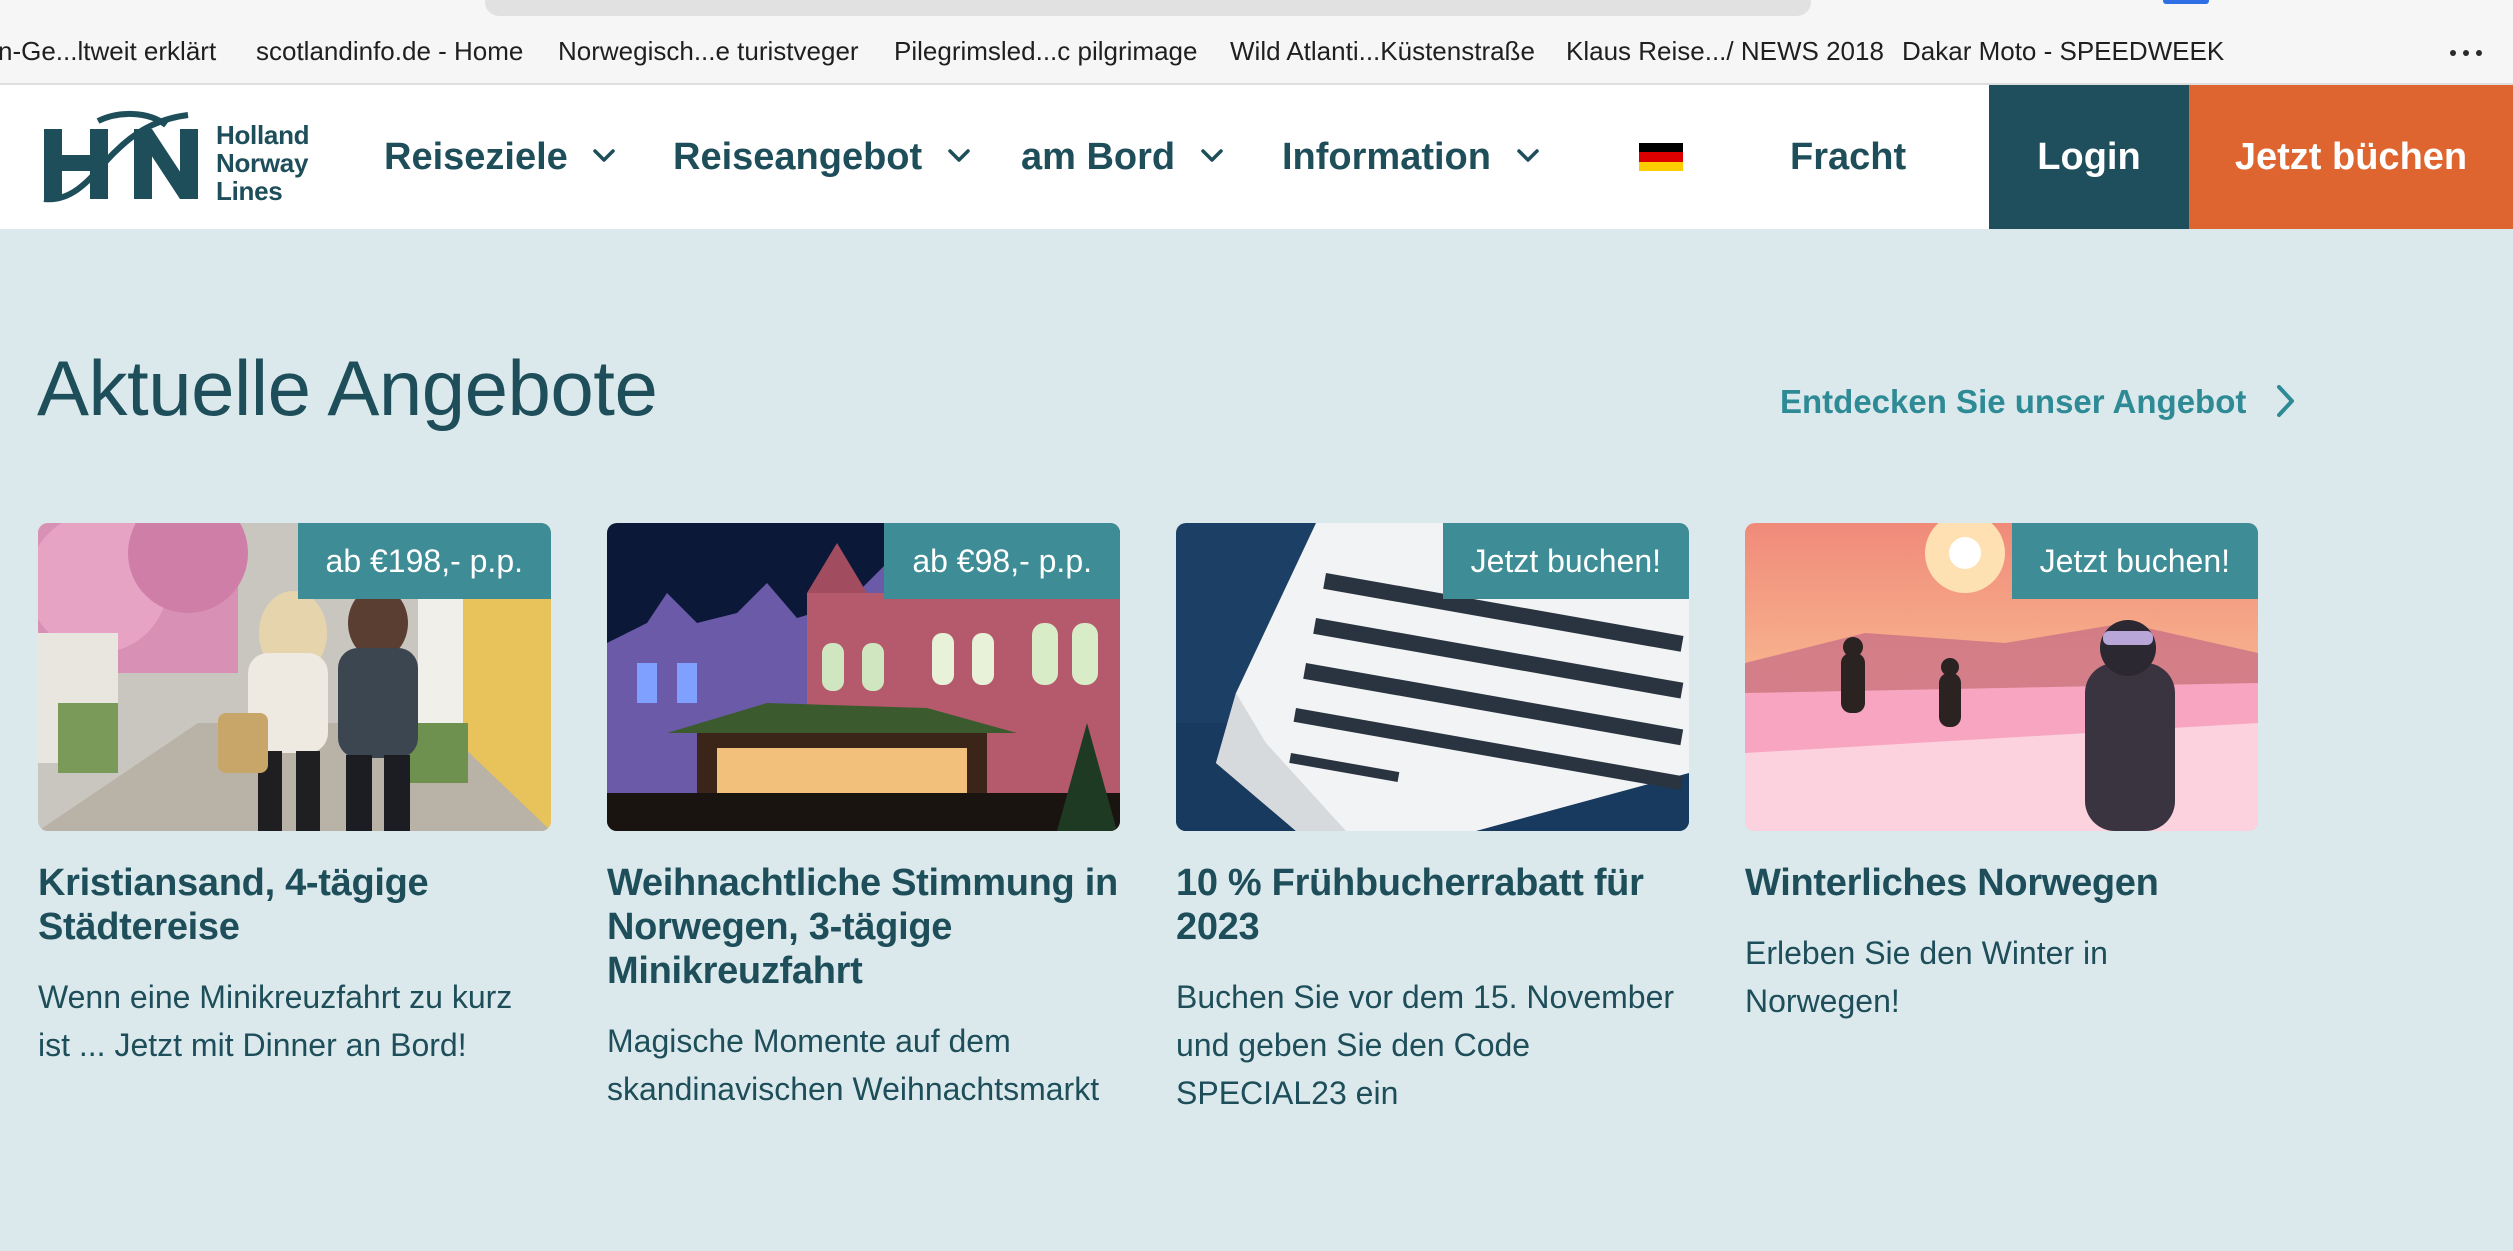  I want to click on logo-wordmark: Holland Norway Lines, so click(263, 163).